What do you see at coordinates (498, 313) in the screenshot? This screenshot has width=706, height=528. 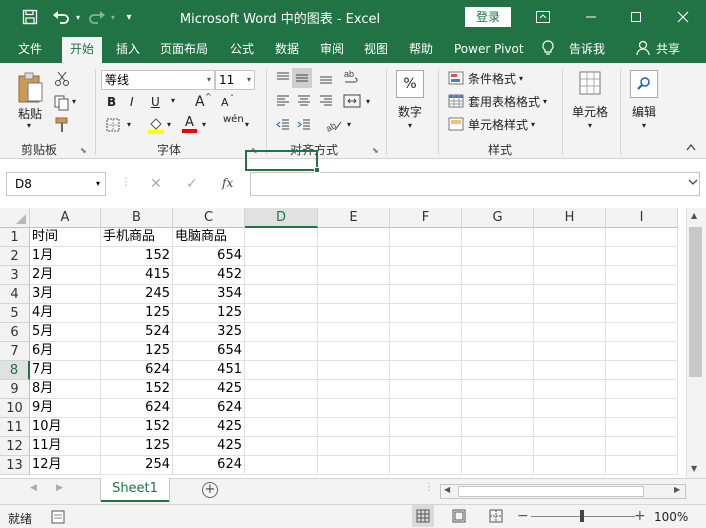 I see `cell-g5` at bounding box center [498, 313].